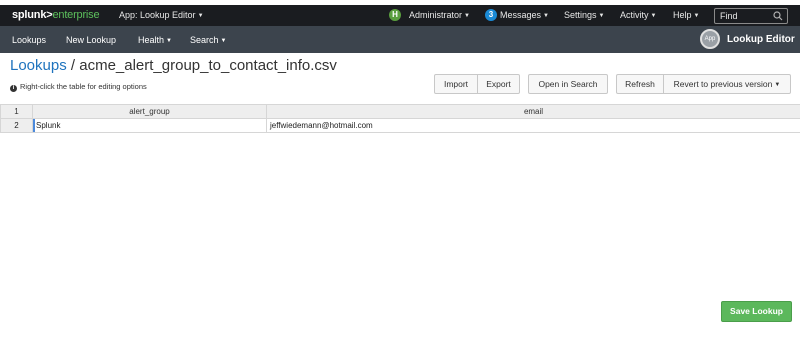 The height and width of the screenshot is (363, 800). Describe the element at coordinates (533, 111) in the screenshot. I see `column-header-email: email` at that location.